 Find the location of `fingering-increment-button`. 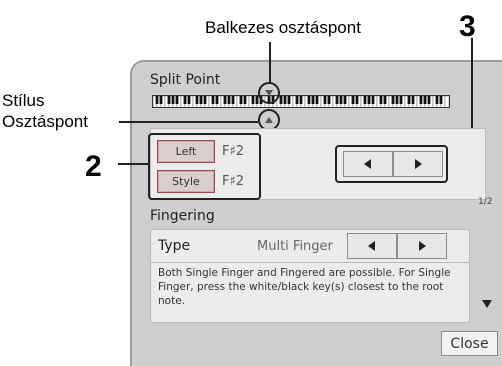

fingering-increment-button is located at coordinates (422, 246).